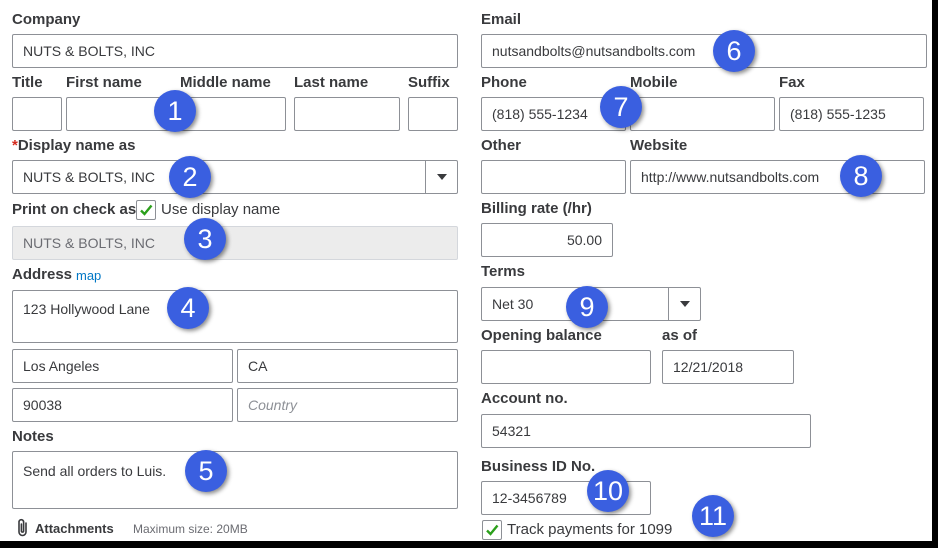 The width and height of the screenshot is (938, 548). Describe the element at coordinates (792, 82) in the screenshot. I see `fax-label: Fax` at that location.